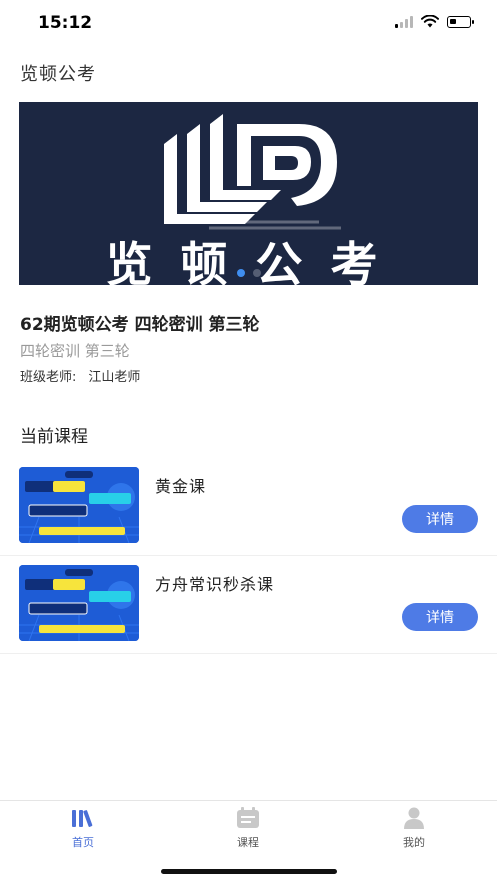  Describe the element at coordinates (58, 74) in the screenshot. I see `page-title: 览顿公考` at that location.